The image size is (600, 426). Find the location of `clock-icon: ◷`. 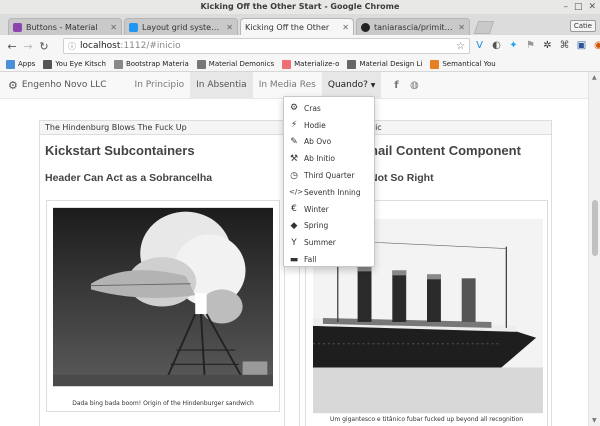

clock-icon: ◷ is located at coordinates (294, 175).